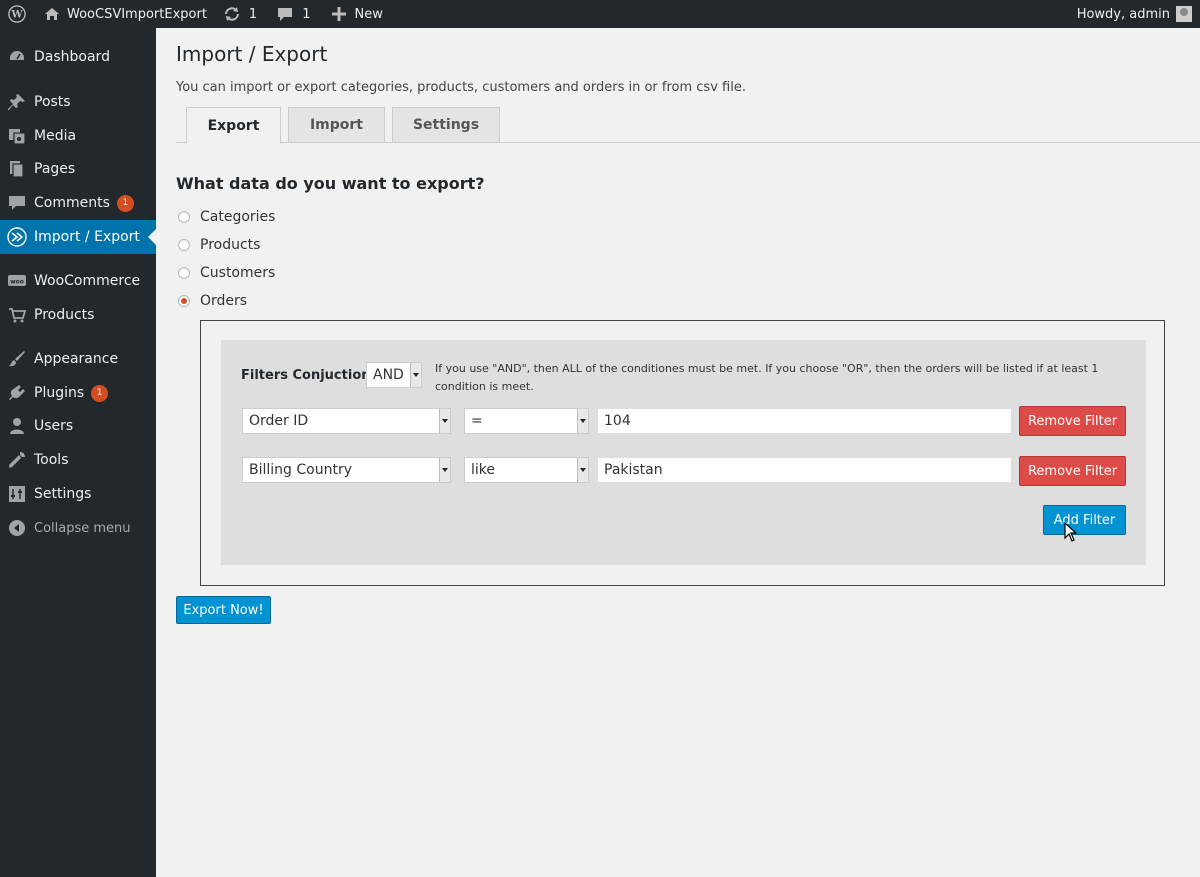  Describe the element at coordinates (72, 57) in the screenshot. I see `sidebar-item-label: Dashboard` at that location.